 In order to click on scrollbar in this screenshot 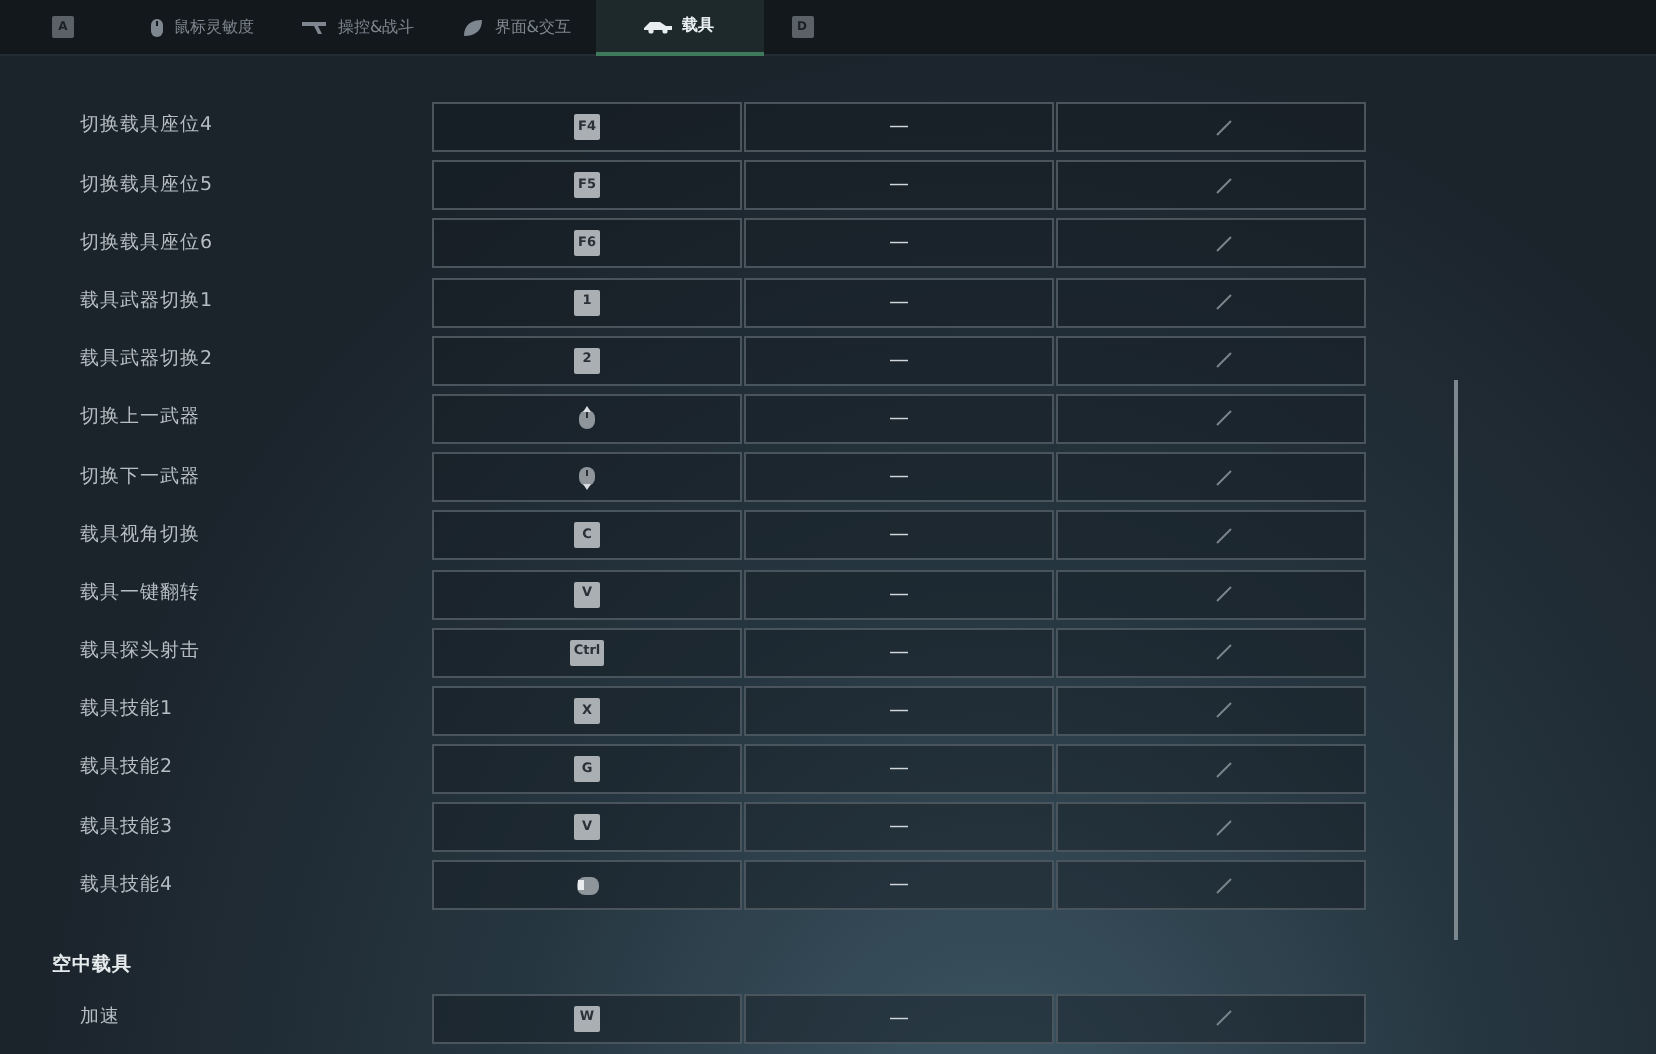, I will do `click(1456, 660)`.